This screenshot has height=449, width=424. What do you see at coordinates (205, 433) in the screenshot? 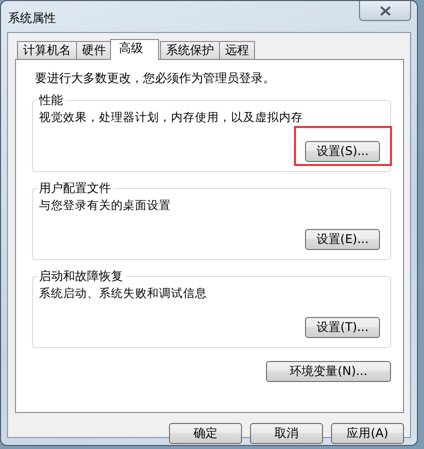
I see `dialog-button: 确定` at bounding box center [205, 433].